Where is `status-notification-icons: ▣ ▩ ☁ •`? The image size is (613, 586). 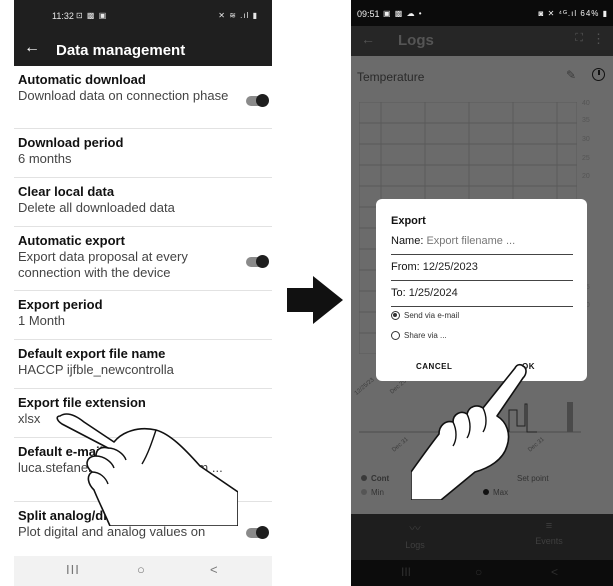 status-notification-icons: ▣ ▩ ☁ • is located at coordinates (403, 13).